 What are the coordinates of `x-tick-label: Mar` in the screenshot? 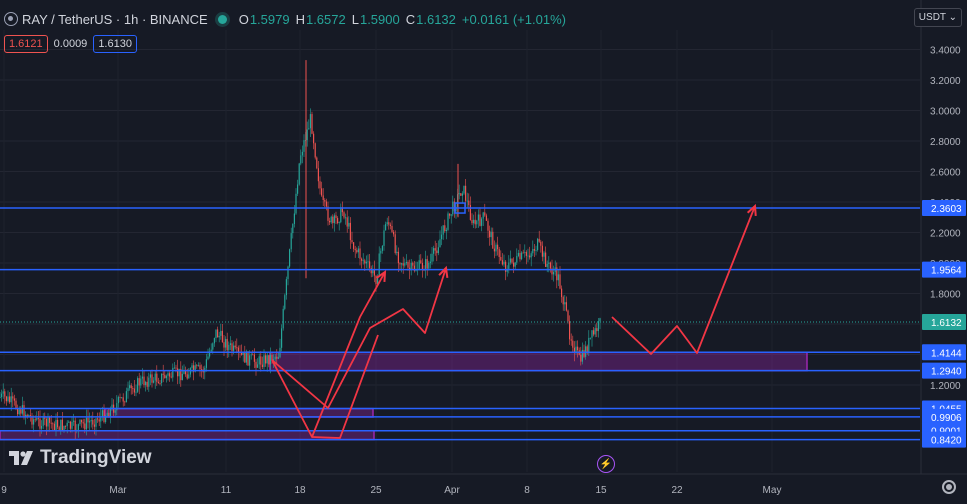 It's located at (118, 490).